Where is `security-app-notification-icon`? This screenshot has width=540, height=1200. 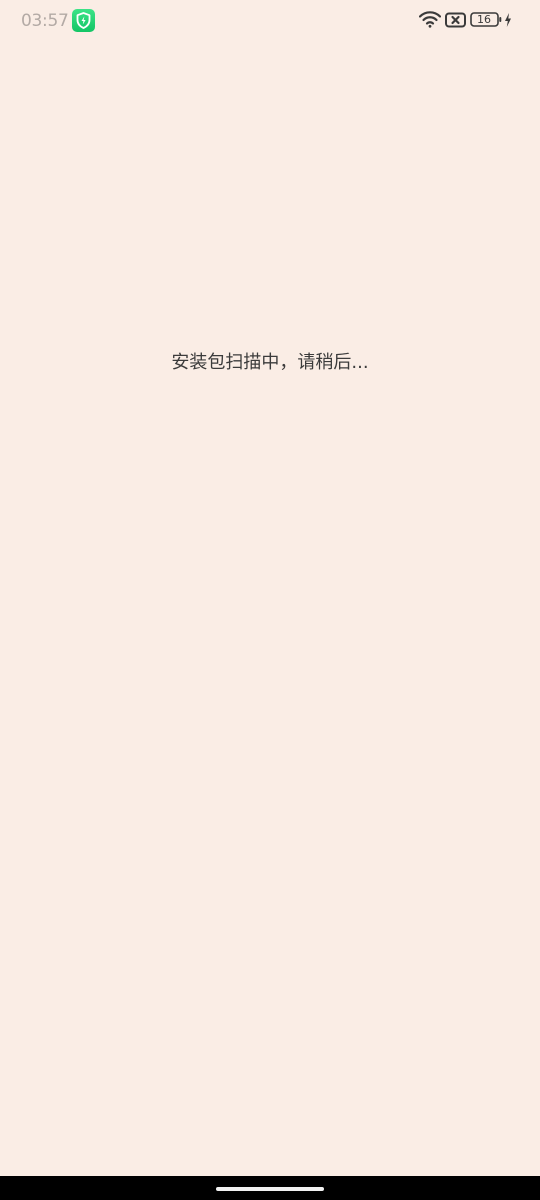 security-app-notification-icon is located at coordinates (83, 20).